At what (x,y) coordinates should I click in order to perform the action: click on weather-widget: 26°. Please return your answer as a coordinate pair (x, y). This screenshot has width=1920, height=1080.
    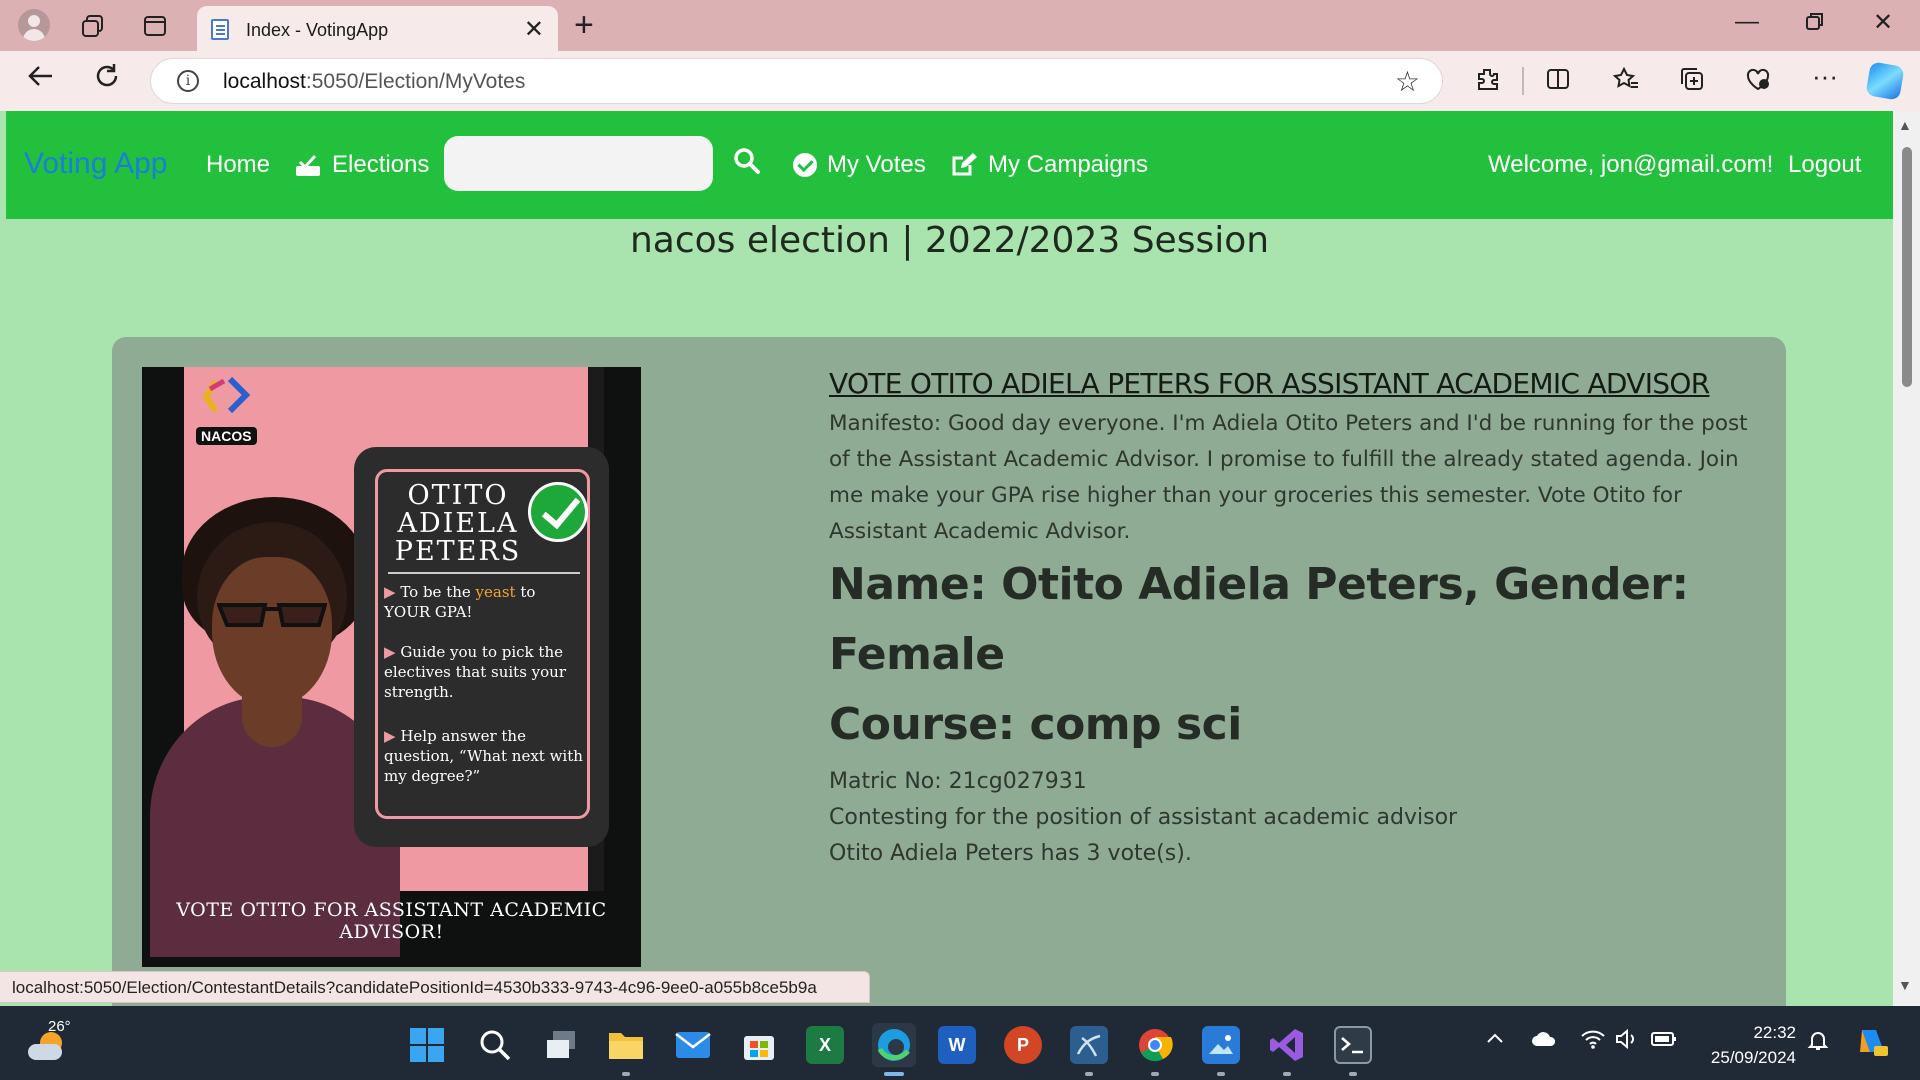
    Looking at the image, I should click on (48, 1040).